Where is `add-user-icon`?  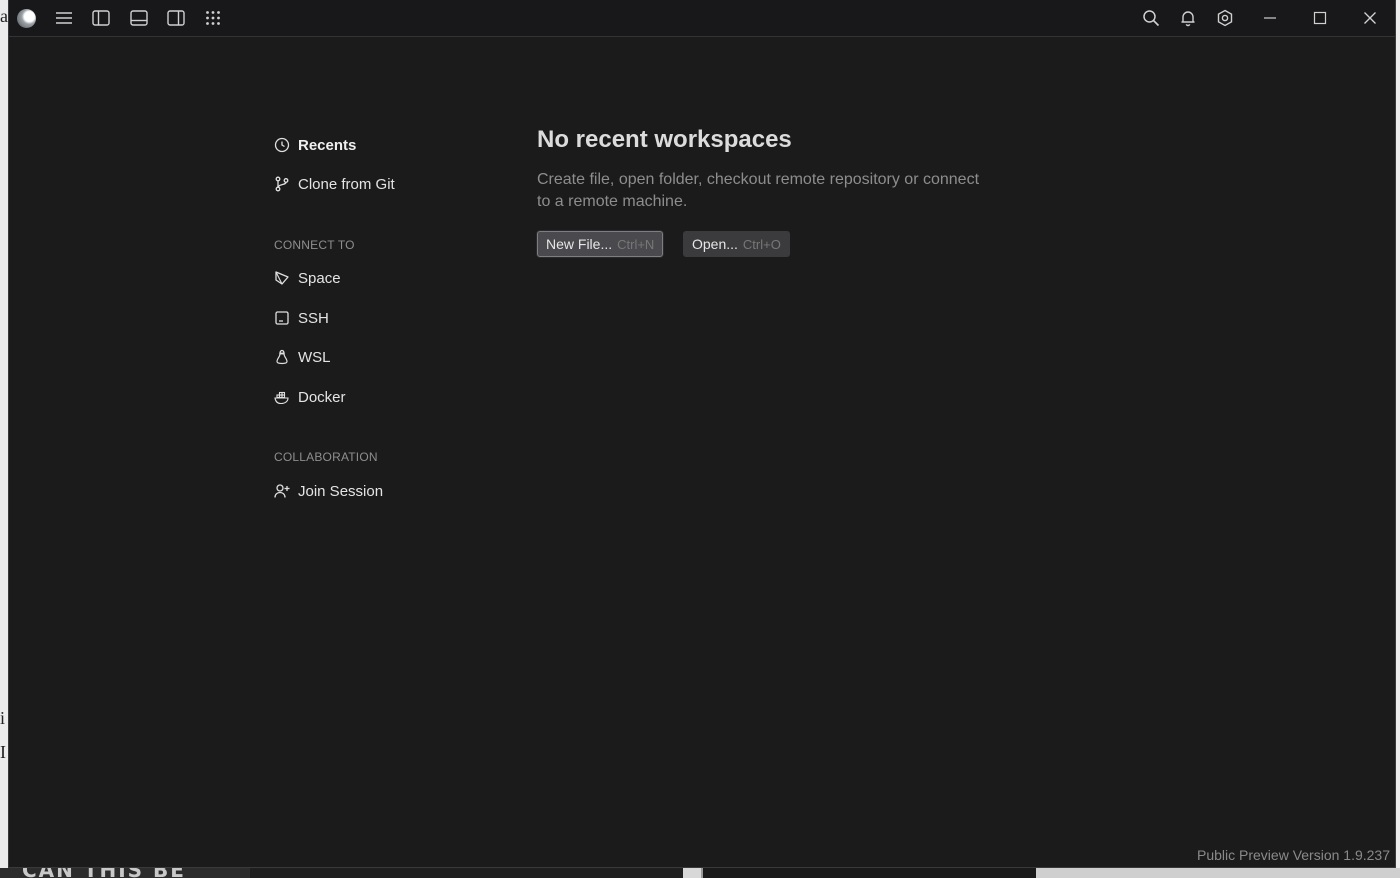
add-user-icon is located at coordinates (282, 491).